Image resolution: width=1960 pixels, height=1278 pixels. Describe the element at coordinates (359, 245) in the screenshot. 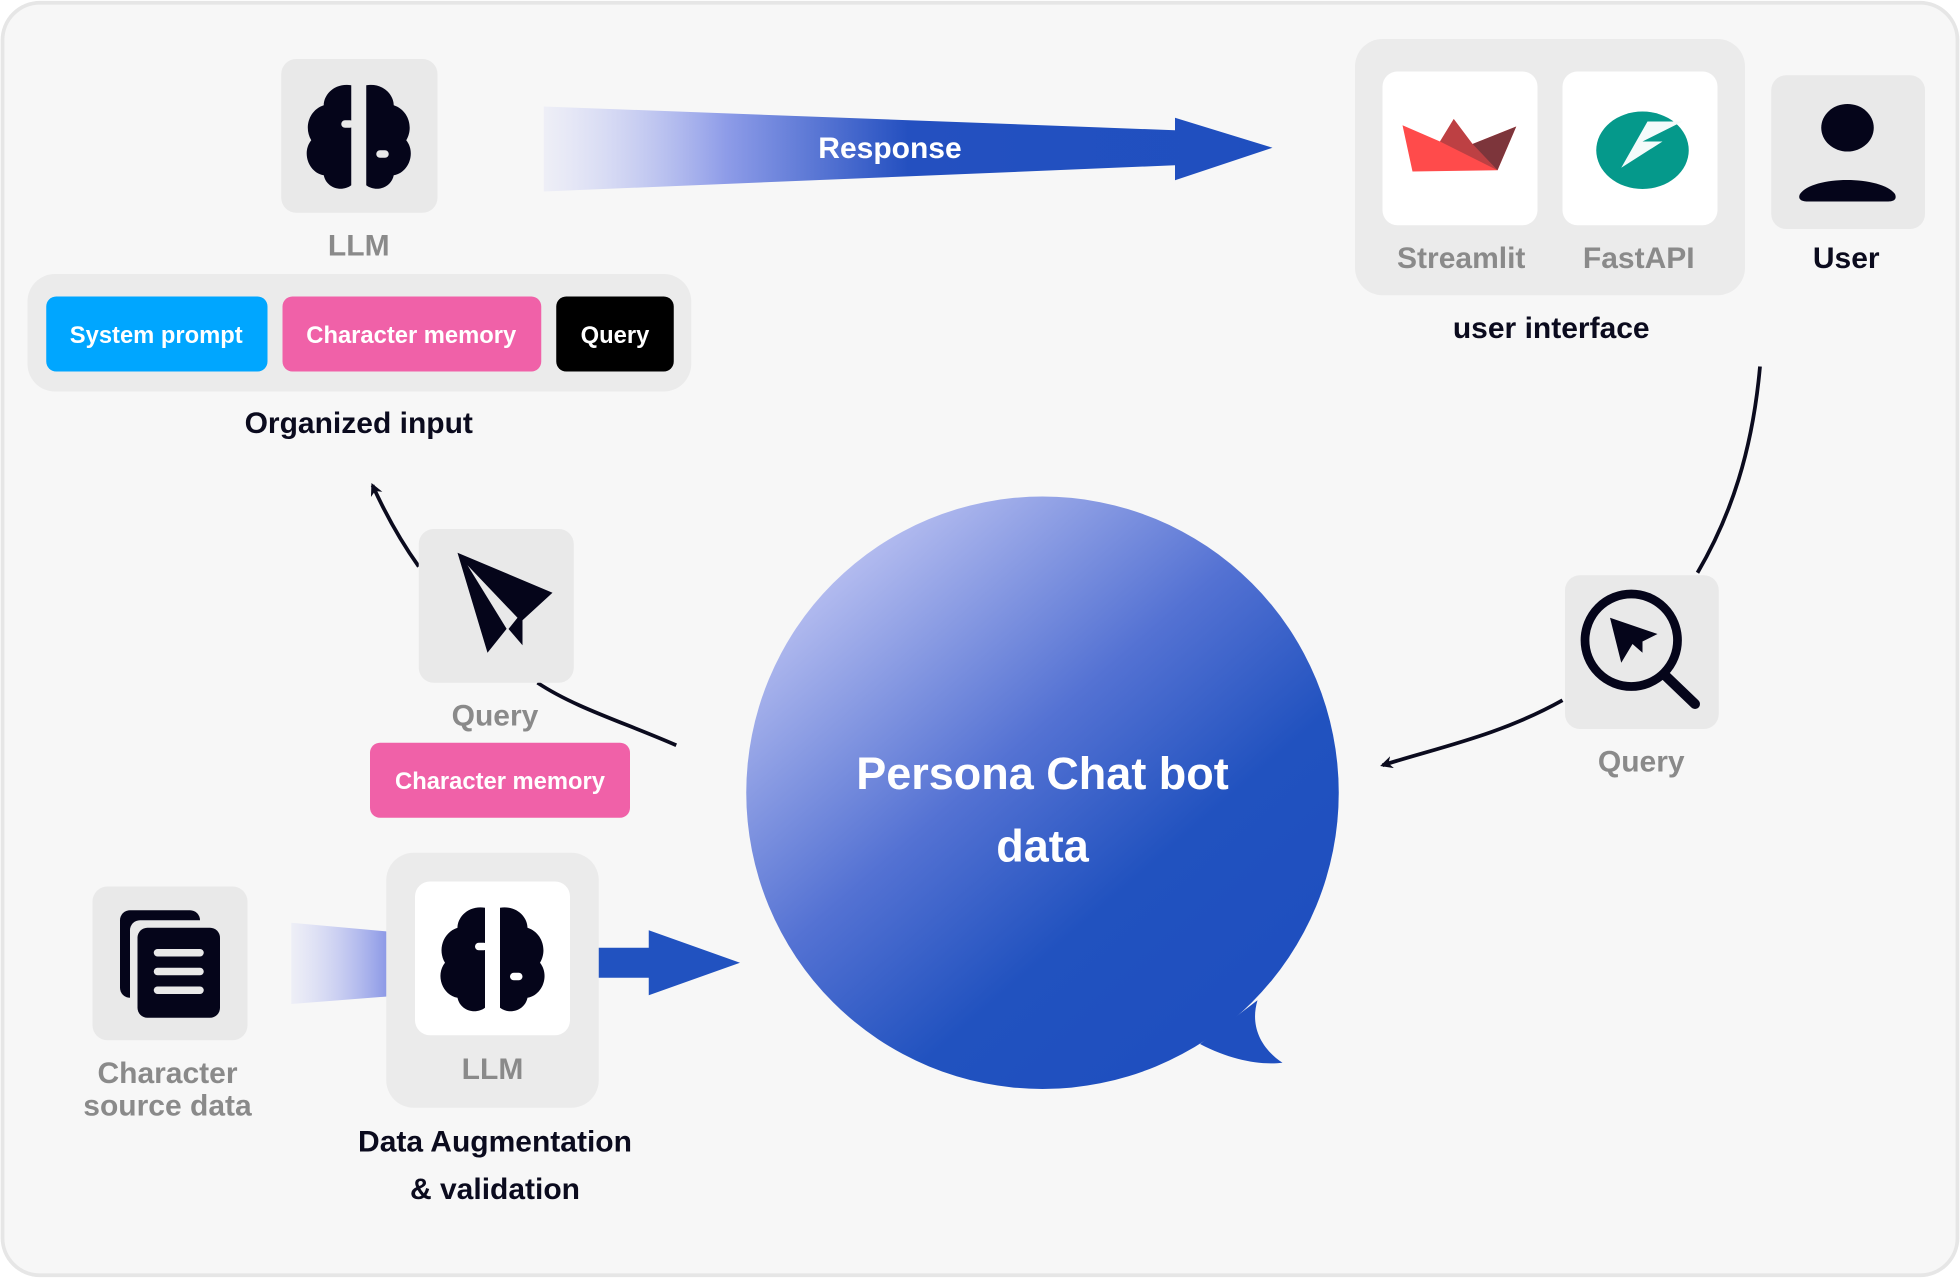

I see `llm-top-label: LLM` at that location.